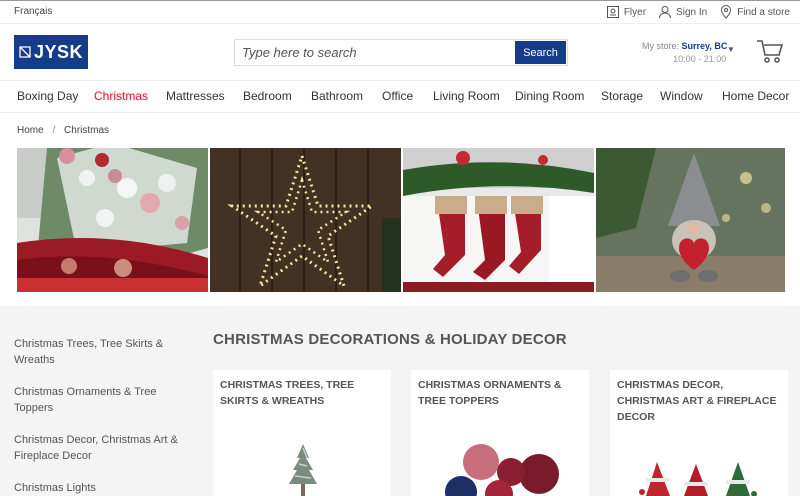 The image size is (800, 496). I want to click on sidebar-item-trees: Christmas Trees, Tree Skirts & Wreaths, so click(104, 352).